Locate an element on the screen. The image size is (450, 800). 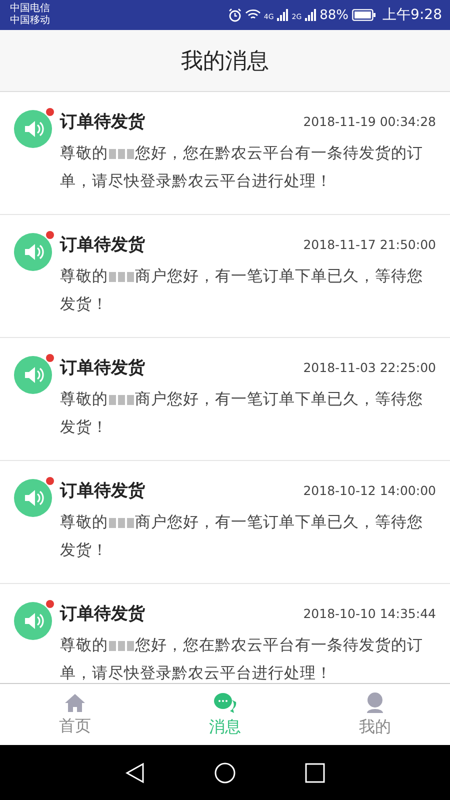
message-time: 2018-11-19 00:34:28 is located at coordinates (369, 121).